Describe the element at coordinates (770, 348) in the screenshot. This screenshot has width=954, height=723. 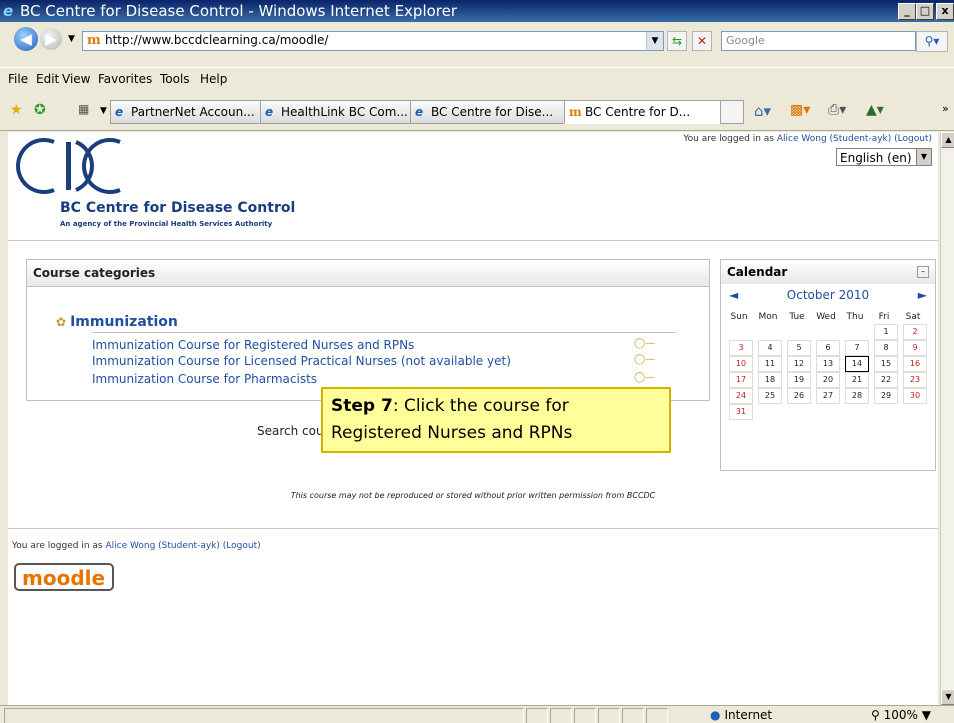
I see `calendar-day: 4` at that location.